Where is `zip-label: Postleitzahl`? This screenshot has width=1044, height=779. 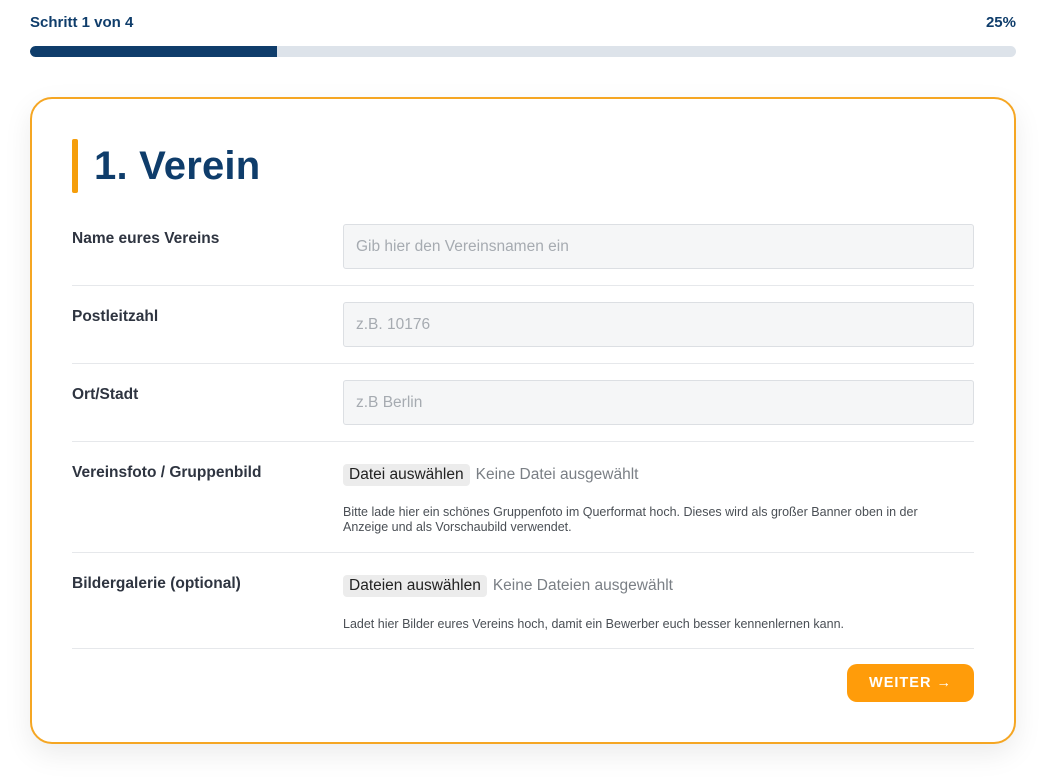
zip-label: Postleitzahl is located at coordinates (115, 316).